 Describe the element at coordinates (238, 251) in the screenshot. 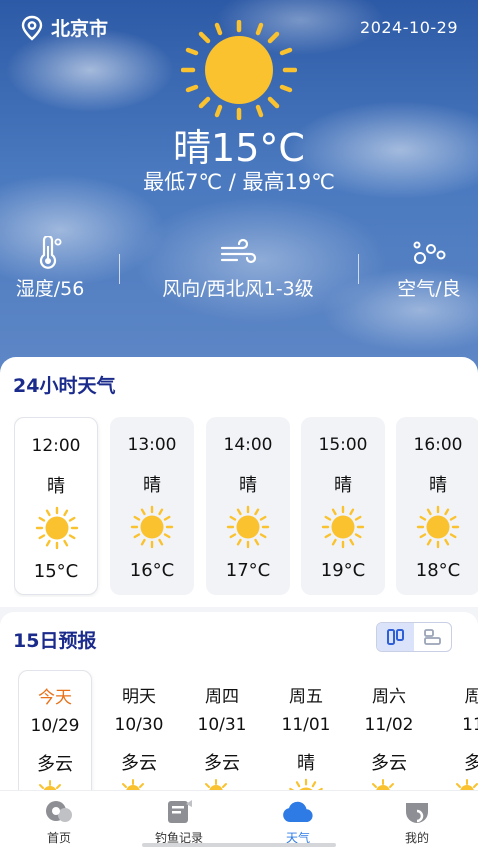

I see `wind-icon` at that location.